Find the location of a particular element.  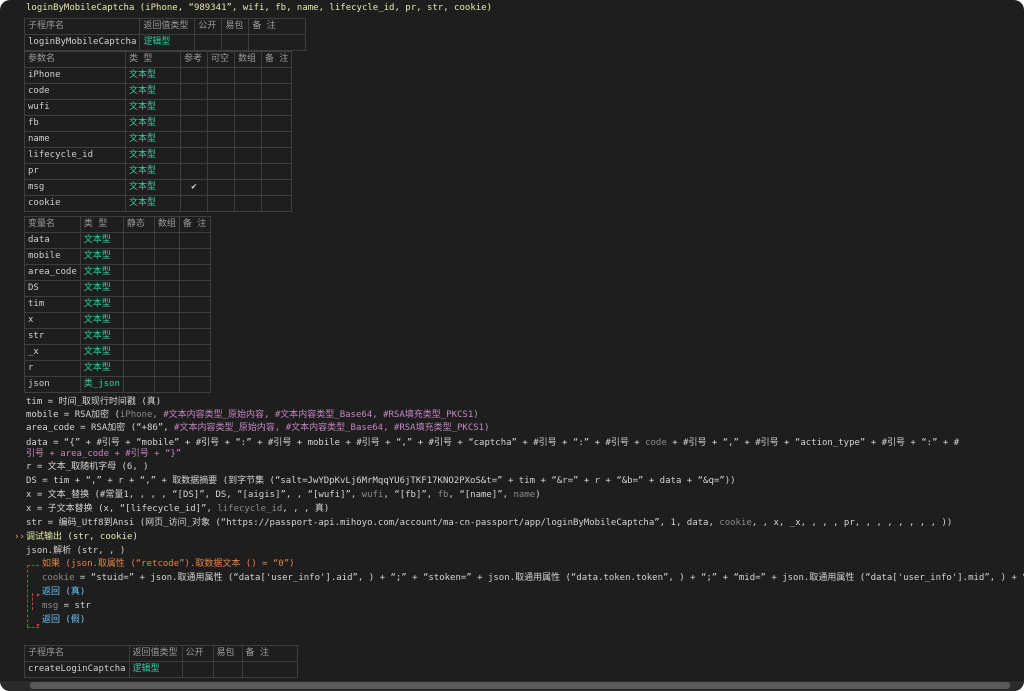

param-name: wufi is located at coordinates (75, 107).